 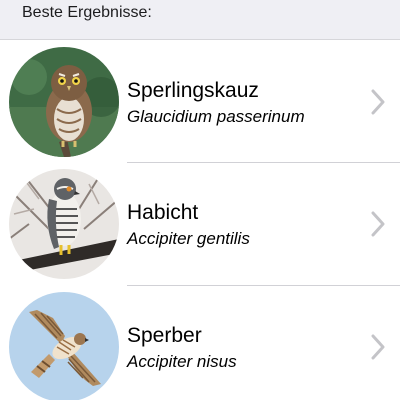 I want to click on section-header: Beste Ergebnisse:, so click(x=200, y=20).